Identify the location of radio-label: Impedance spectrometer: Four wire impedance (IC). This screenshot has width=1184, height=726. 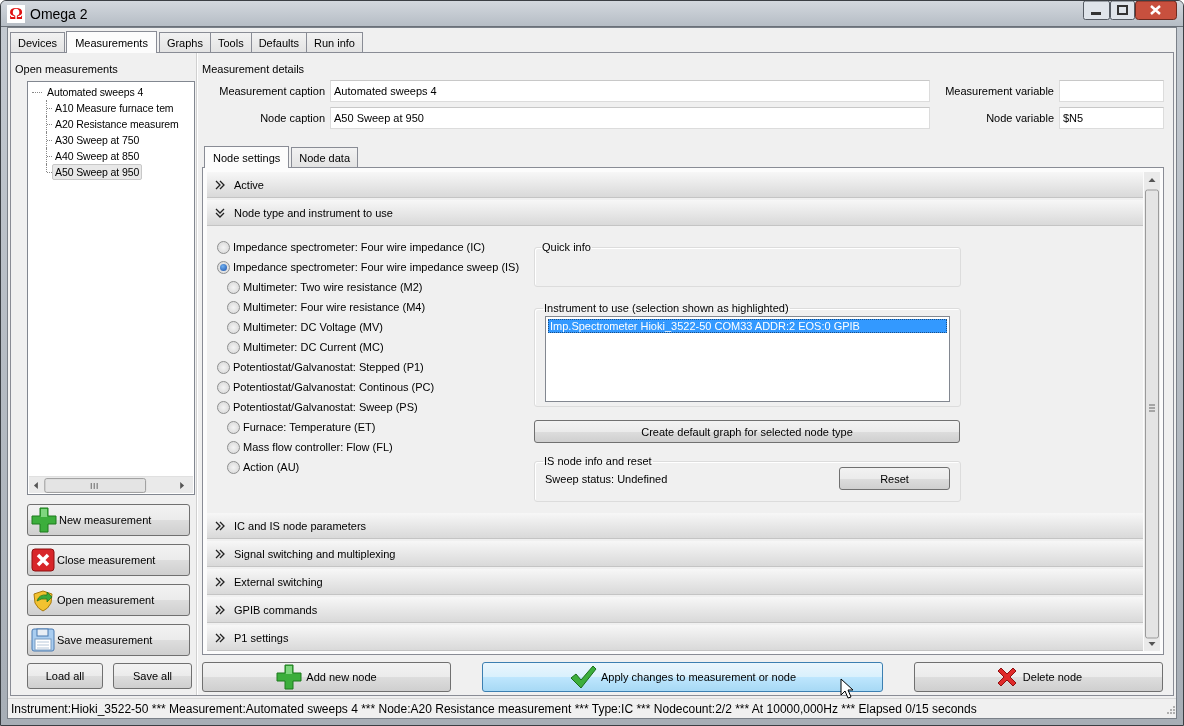
(359, 247).